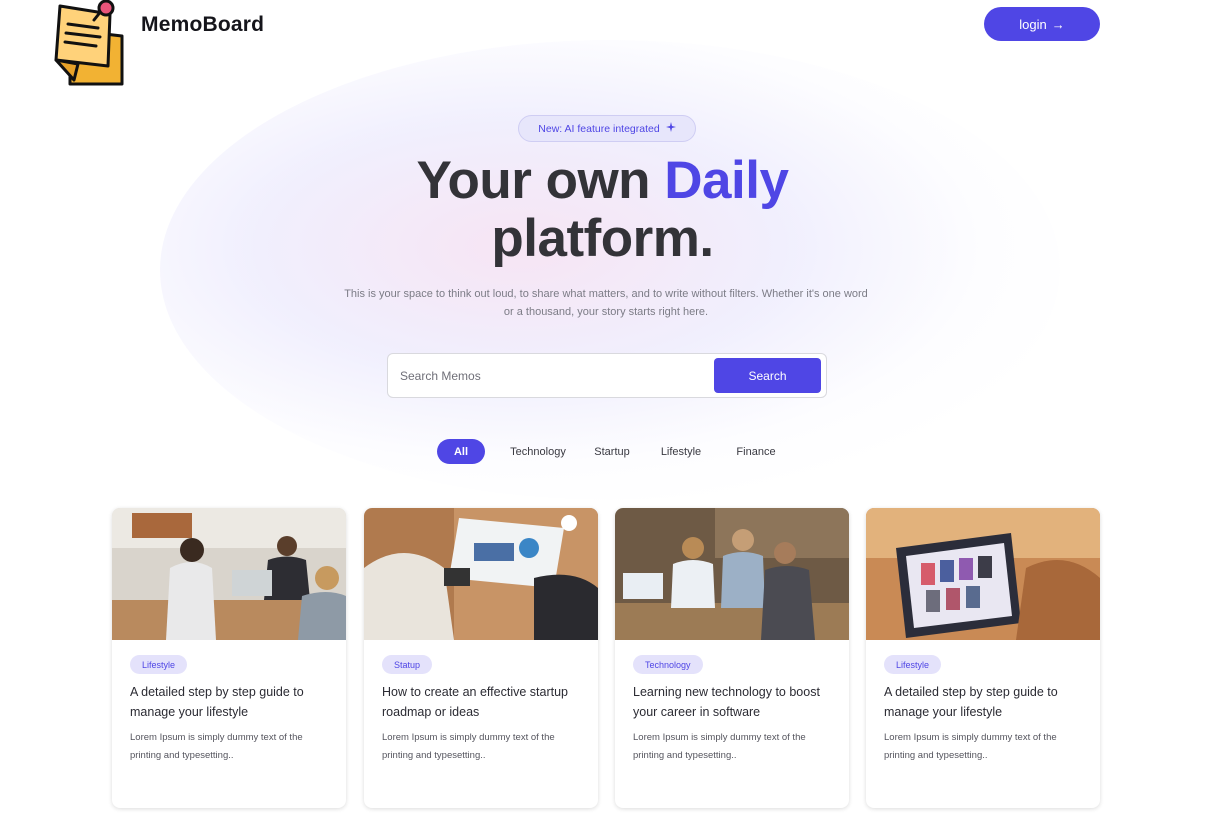 The image size is (1205, 820). What do you see at coordinates (726, 180) in the screenshot?
I see `hero-title-accent: Daily` at bounding box center [726, 180].